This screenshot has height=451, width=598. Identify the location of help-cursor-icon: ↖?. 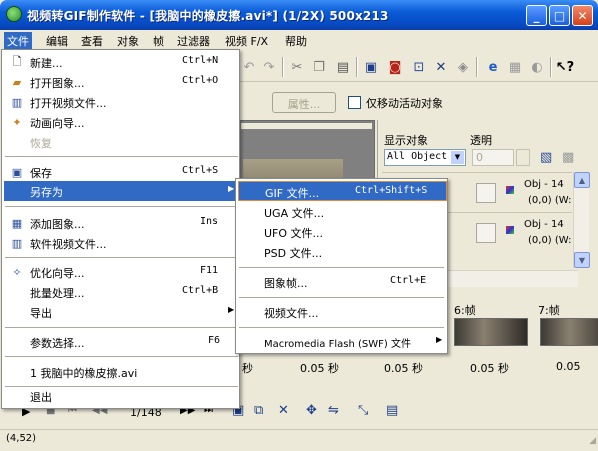
(565, 67).